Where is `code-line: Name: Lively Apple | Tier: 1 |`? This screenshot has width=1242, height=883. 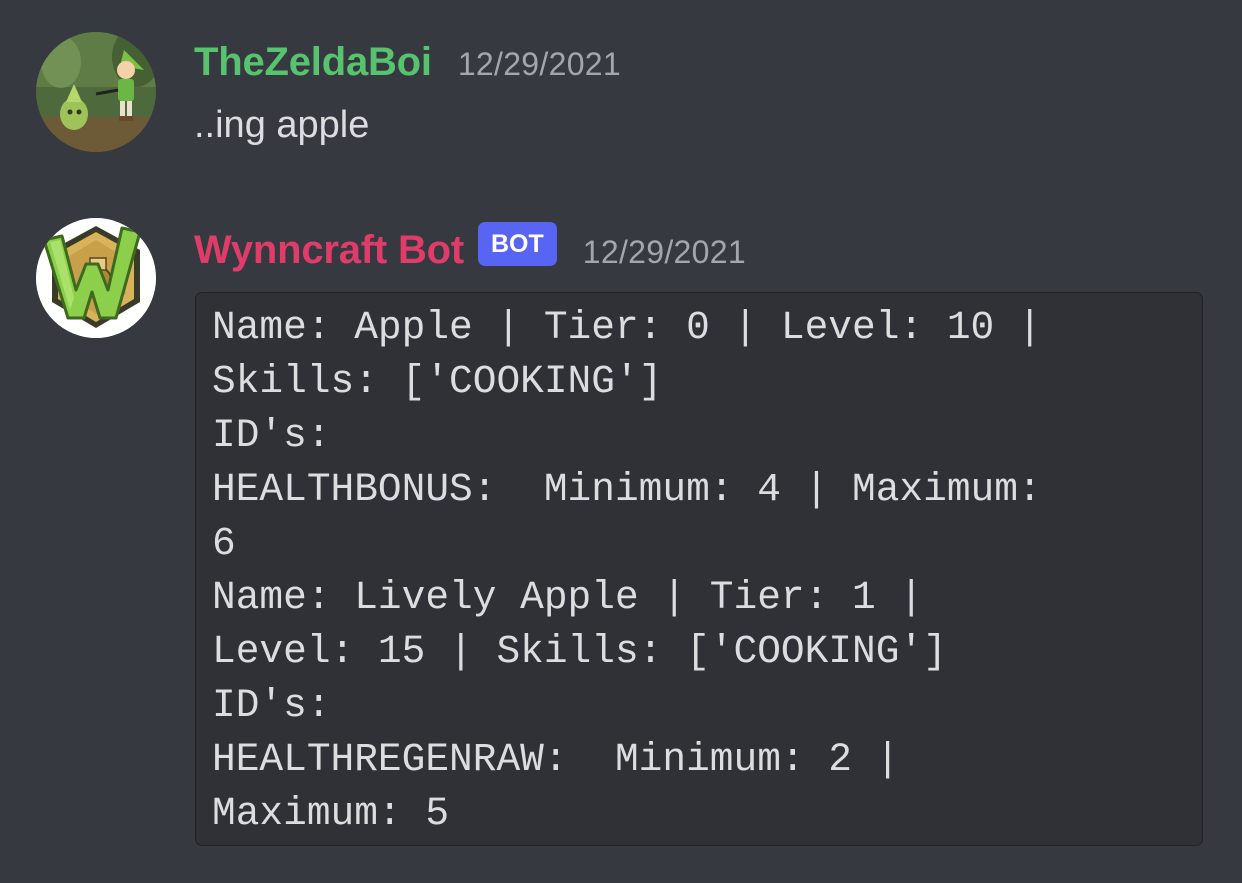
code-line: Name: Lively Apple | Tier: 1 | is located at coordinates (568, 597).